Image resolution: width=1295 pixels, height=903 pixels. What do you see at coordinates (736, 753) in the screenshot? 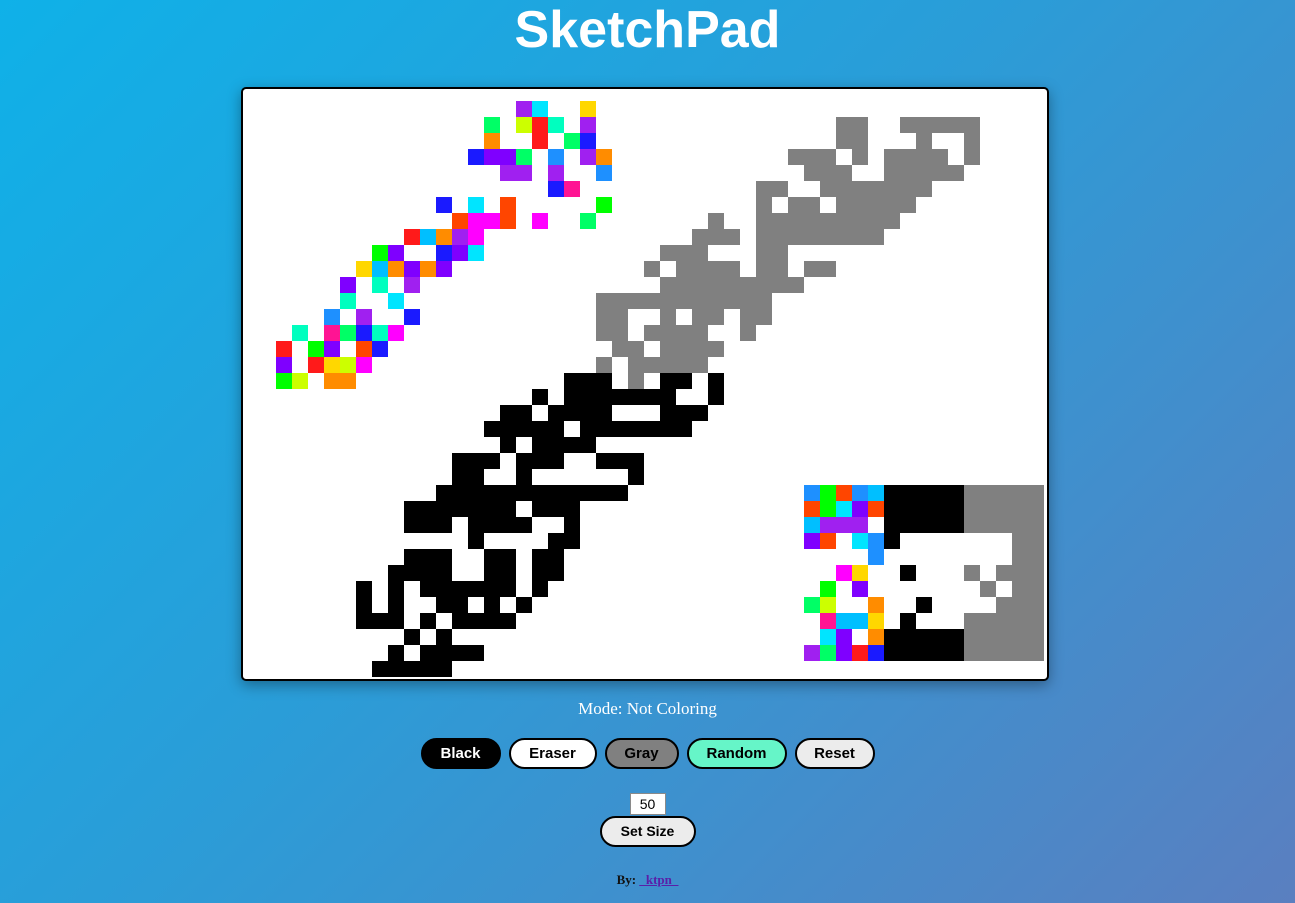
I see `random-button: Random` at bounding box center [736, 753].